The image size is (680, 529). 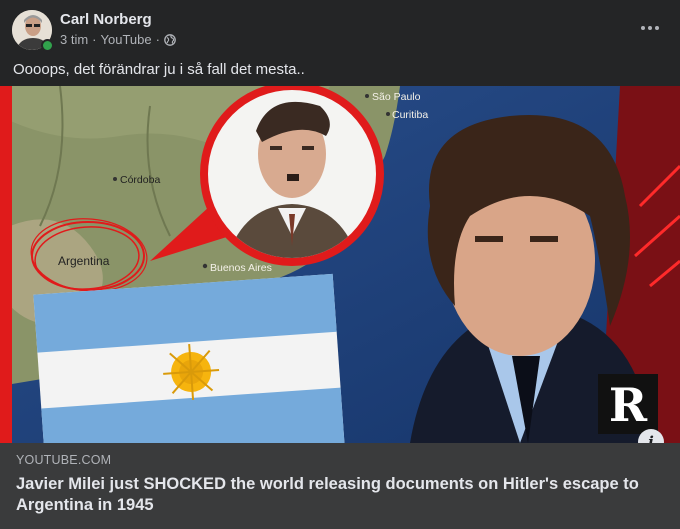 What do you see at coordinates (84, 261) in the screenshot?
I see `map-label-argentina: Argentina` at bounding box center [84, 261].